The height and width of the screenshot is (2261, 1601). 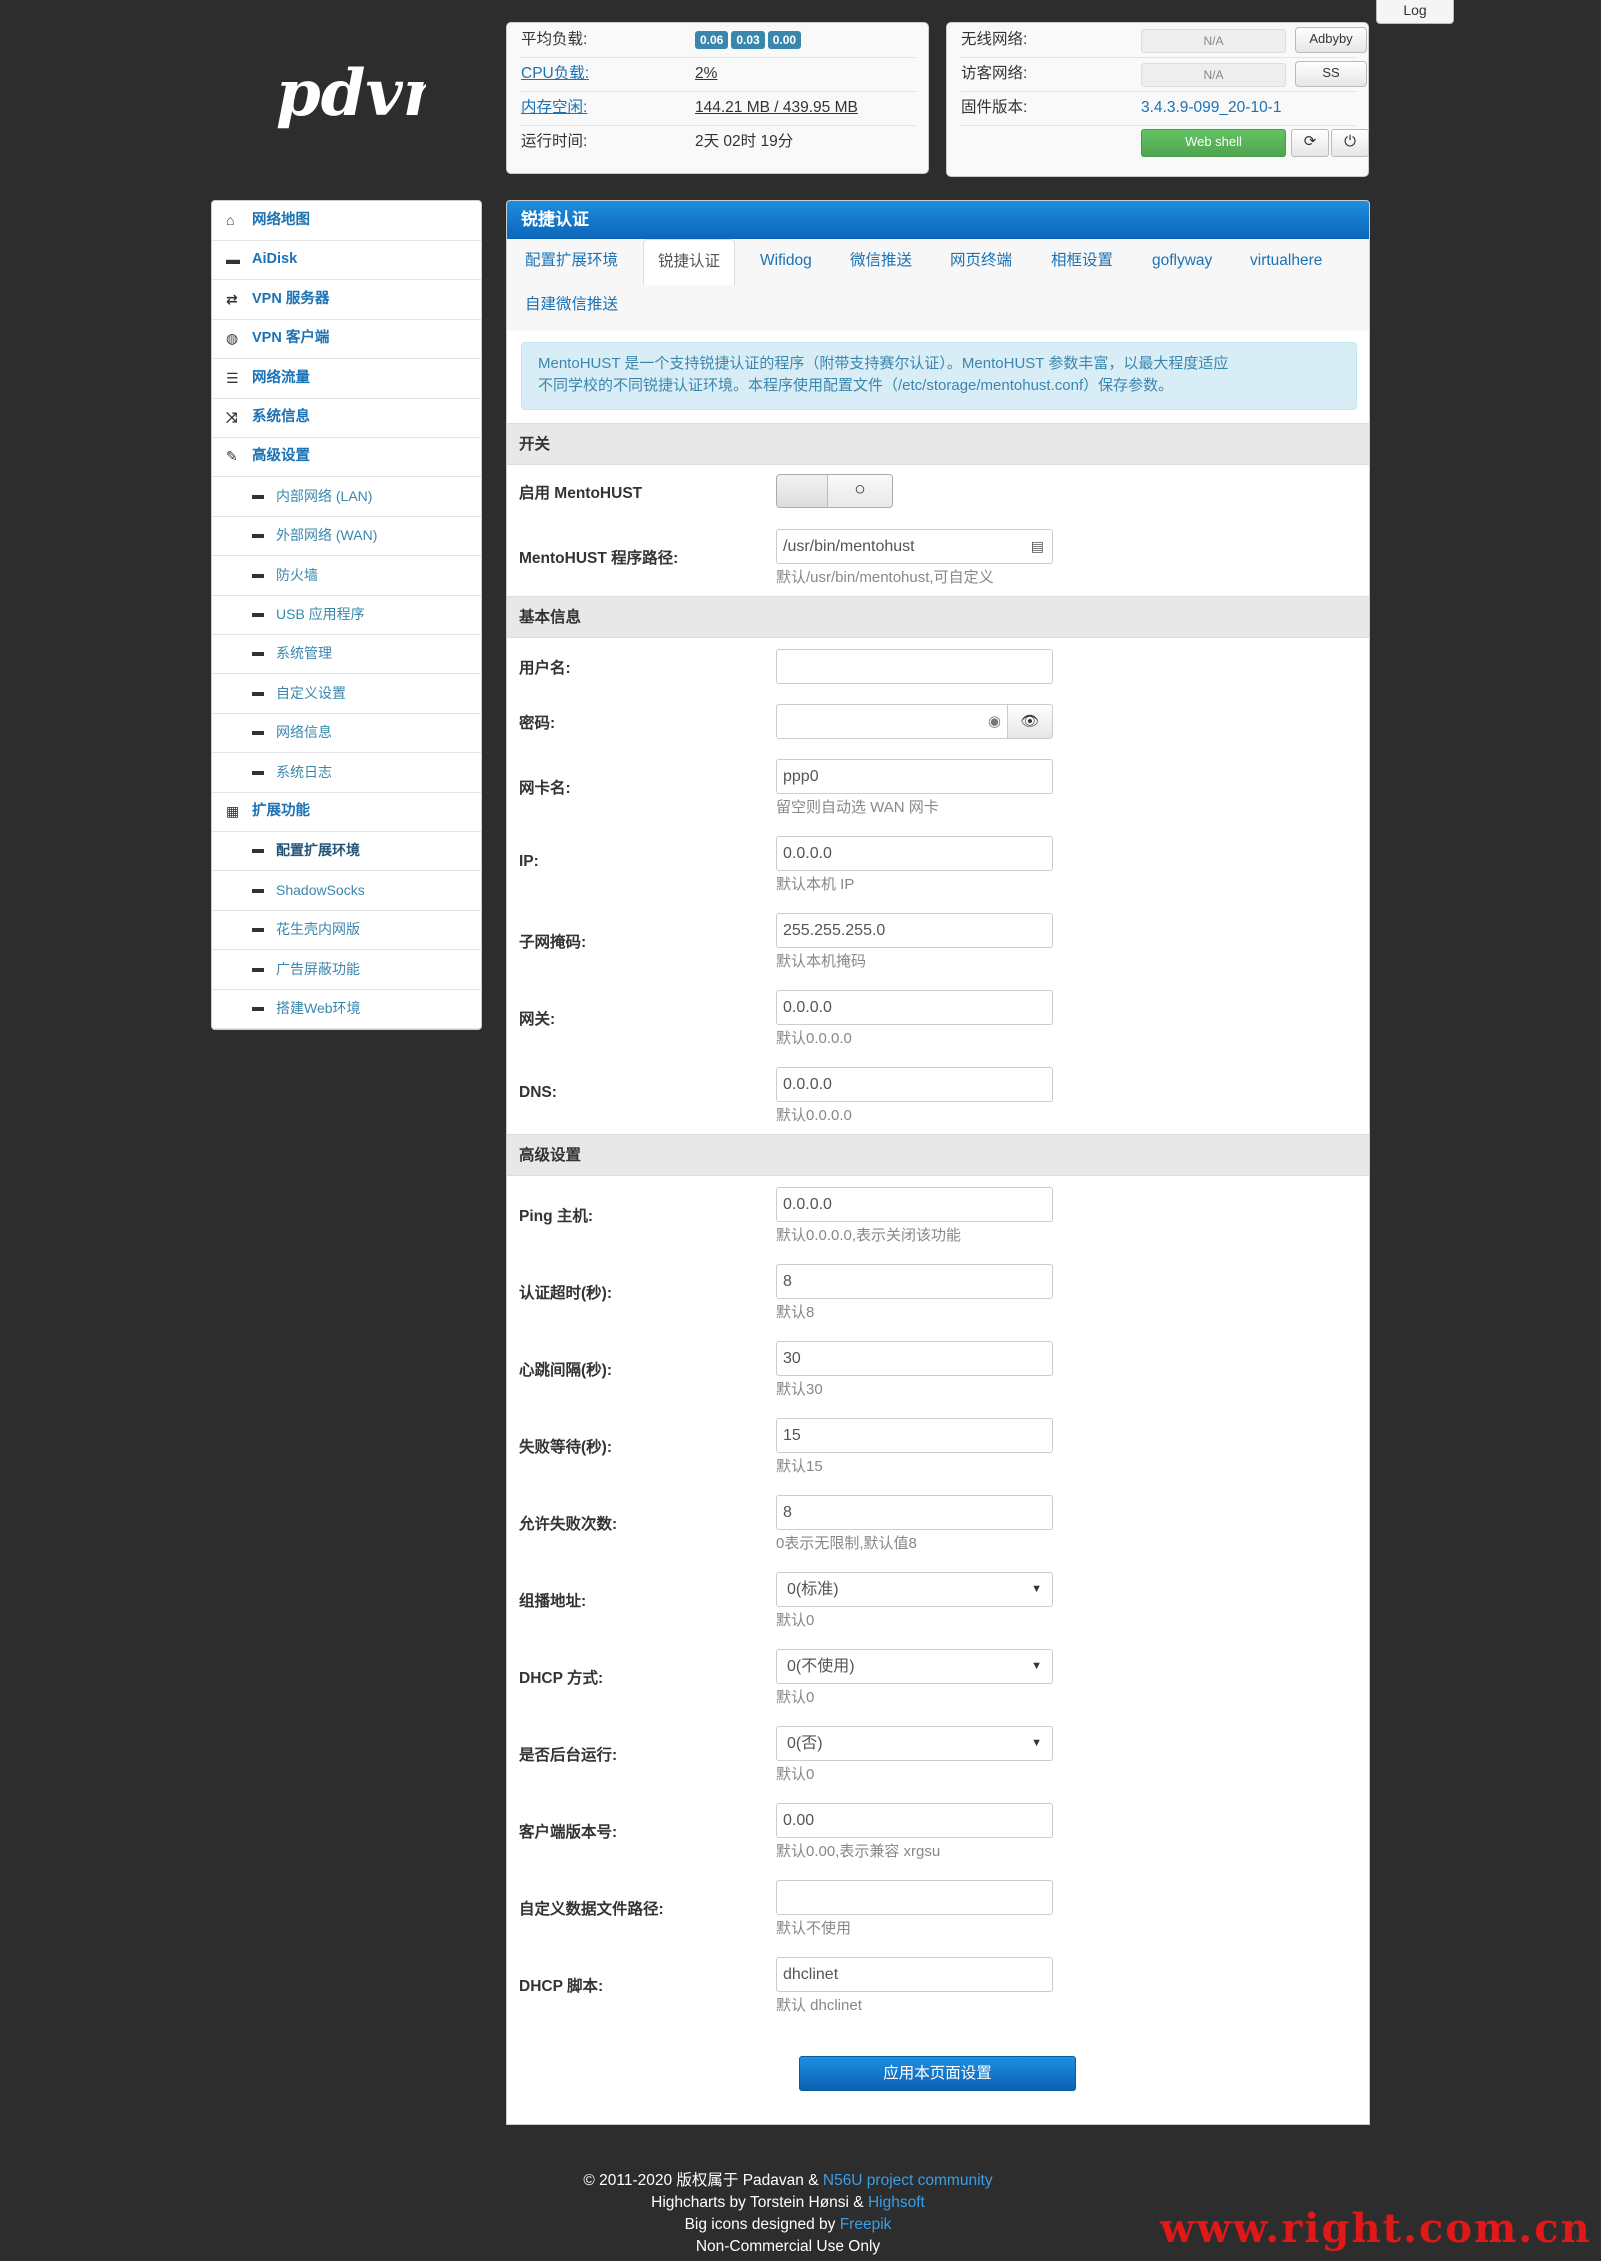 I want to click on sidebar-item: ▦ 扩展功能, so click(x=346, y=812).